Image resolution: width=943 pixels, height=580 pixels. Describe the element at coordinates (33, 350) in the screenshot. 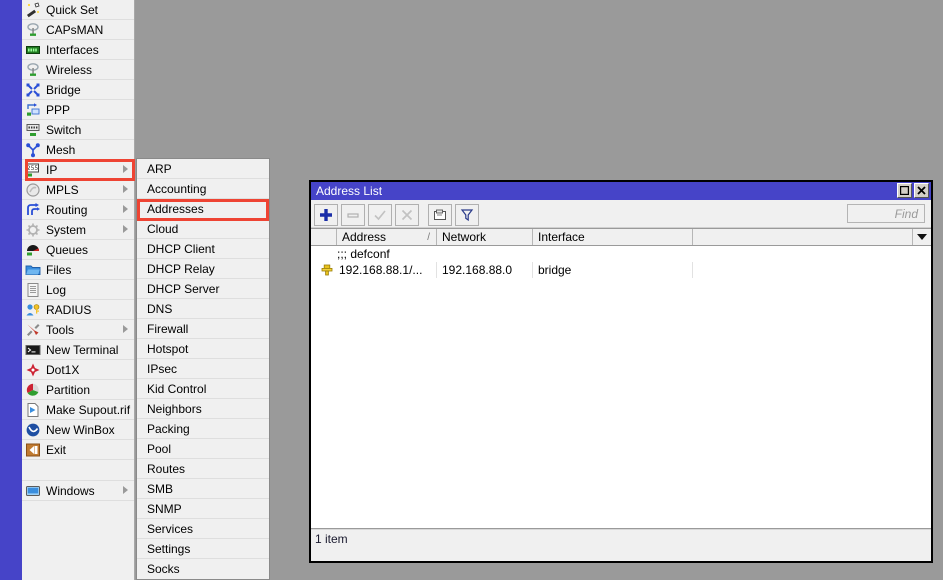

I see `terminal-icon` at that location.